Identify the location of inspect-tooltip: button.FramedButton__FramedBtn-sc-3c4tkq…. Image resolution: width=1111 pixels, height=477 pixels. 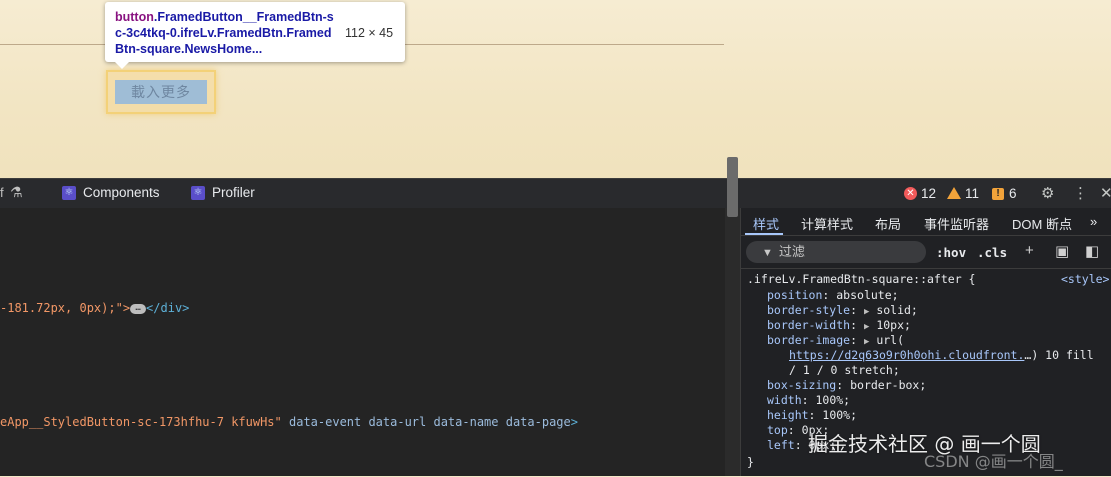
(255, 35).